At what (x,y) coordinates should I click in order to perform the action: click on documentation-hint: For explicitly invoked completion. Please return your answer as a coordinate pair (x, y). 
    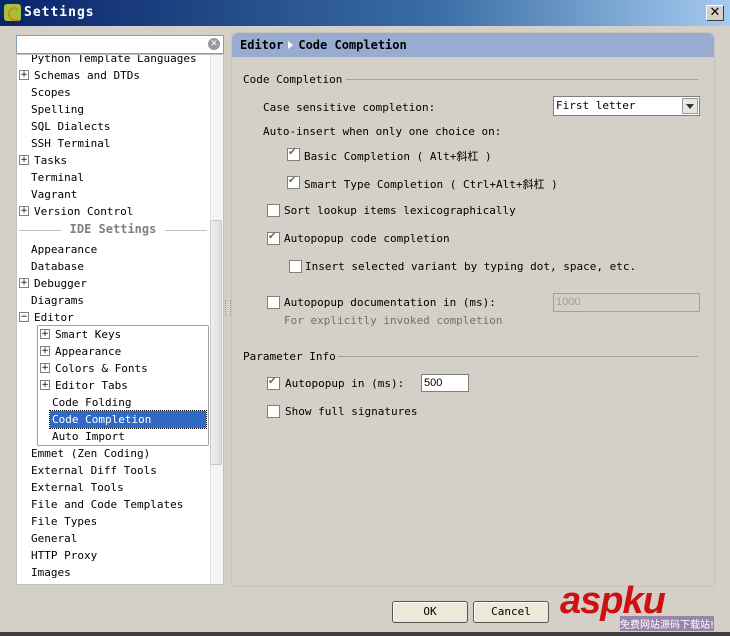
    Looking at the image, I should click on (393, 320).